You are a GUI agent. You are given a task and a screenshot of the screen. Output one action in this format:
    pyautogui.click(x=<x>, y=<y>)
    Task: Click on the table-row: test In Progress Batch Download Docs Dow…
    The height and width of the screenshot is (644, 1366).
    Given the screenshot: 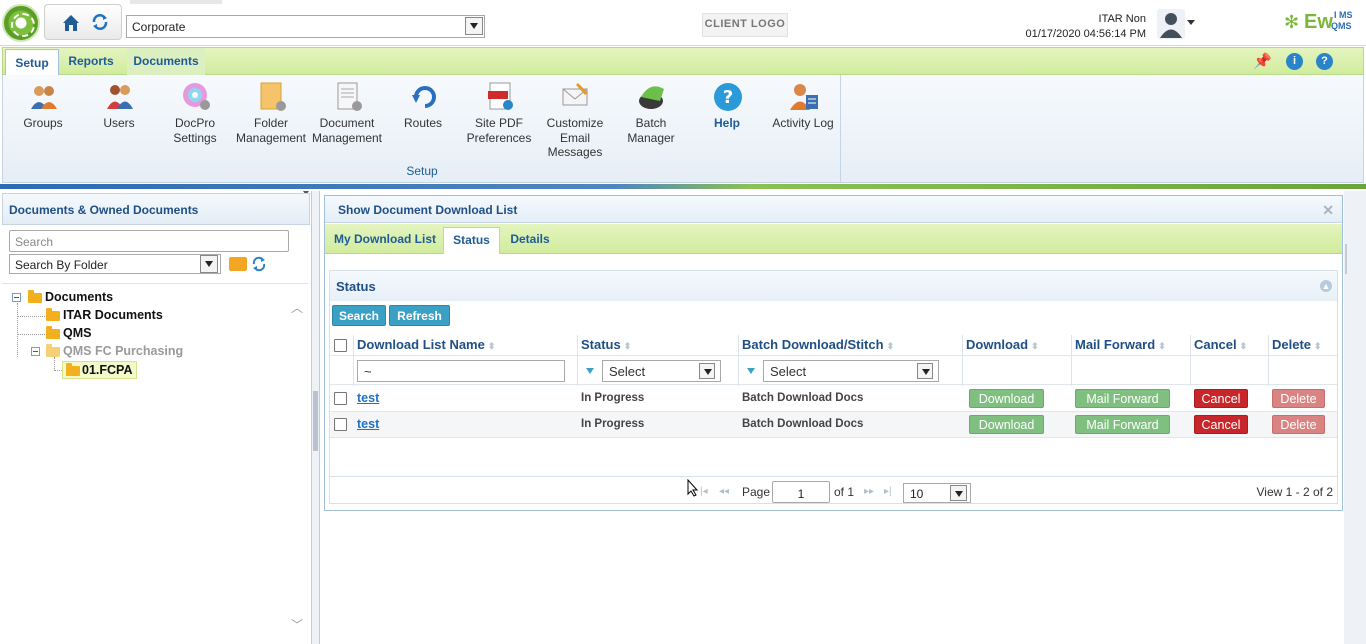 What is the action you would take?
    pyautogui.click(x=833, y=425)
    